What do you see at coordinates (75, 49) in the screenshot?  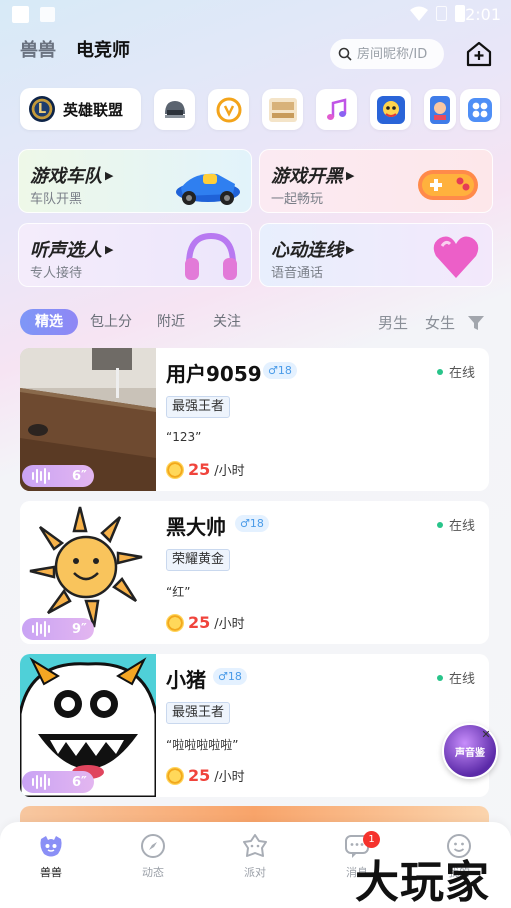 I see `top-tabs: 兽兽 电竞师` at bounding box center [75, 49].